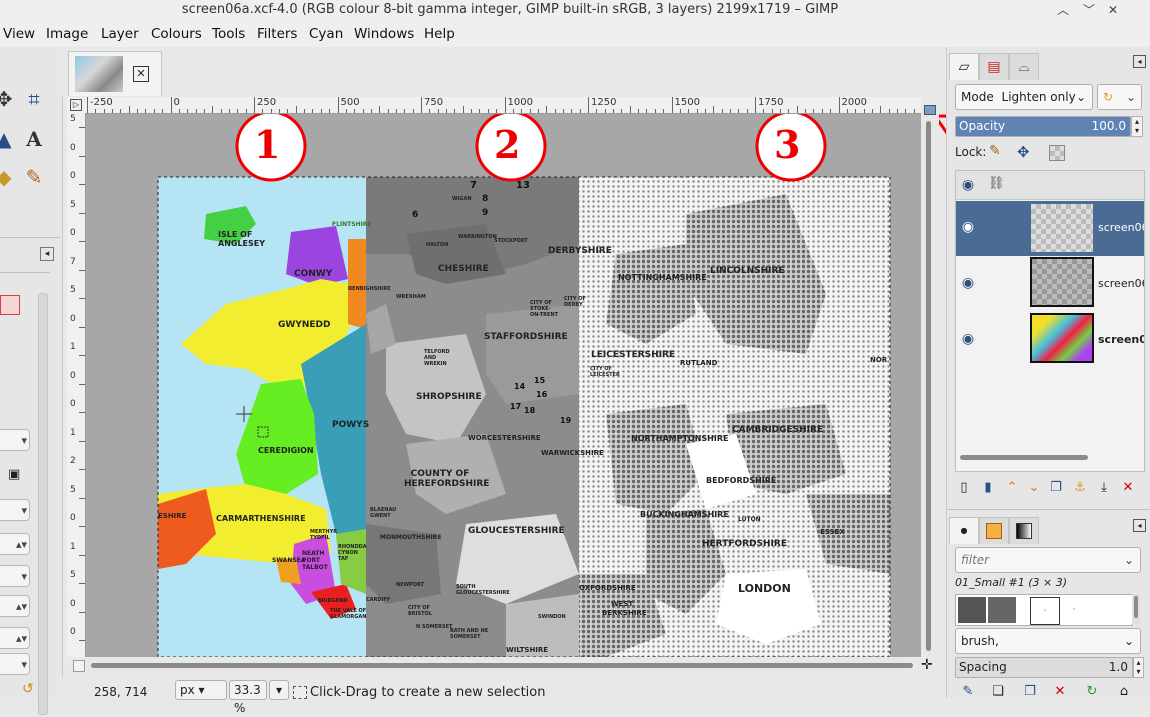 Image resolution: width=1150 pixels, height=717 pixels. What do you see at coordinates (1121, 339) in the screenshot?
I see `layer-name: screen0` at bounding box center [1121, 339].